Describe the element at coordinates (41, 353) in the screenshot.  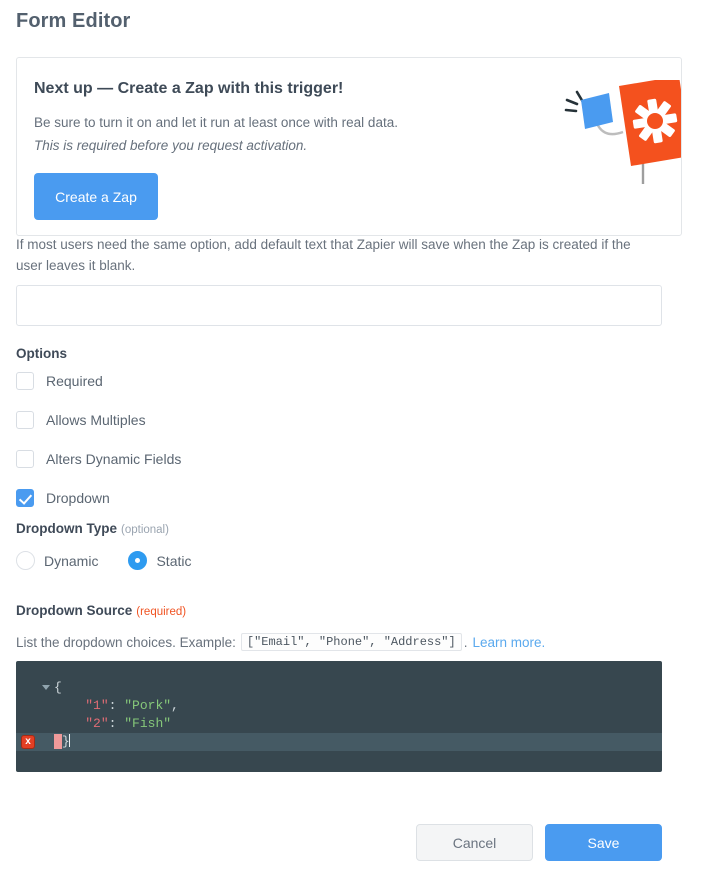
I see `options-heading: Options` at that location.